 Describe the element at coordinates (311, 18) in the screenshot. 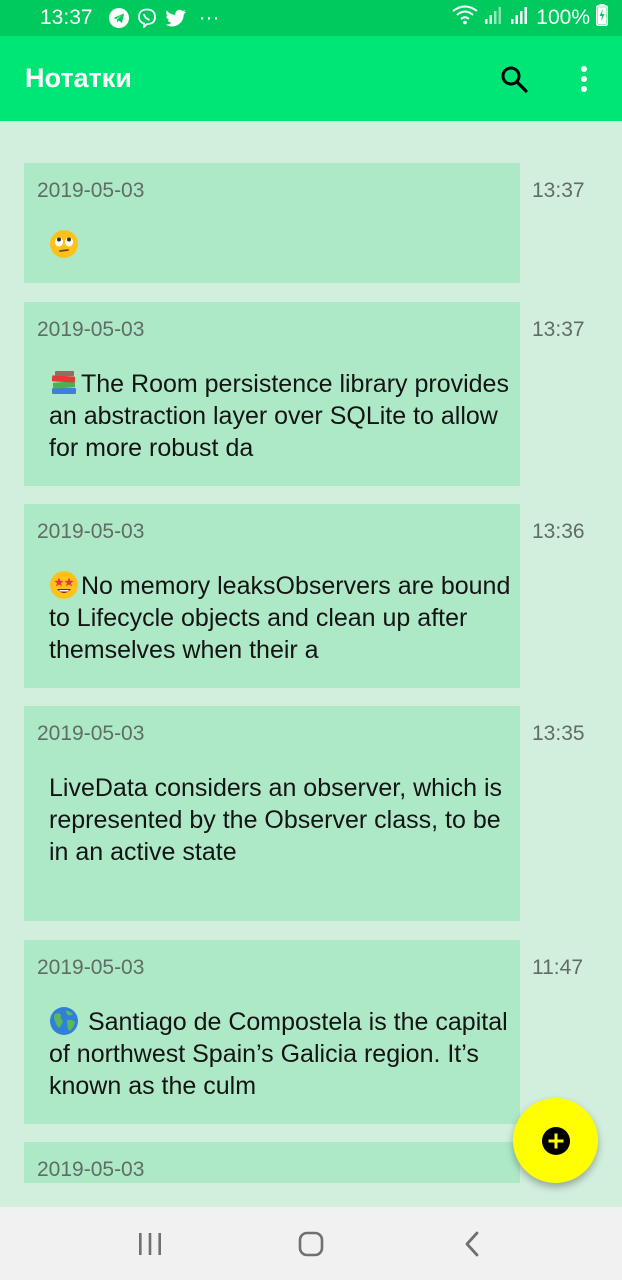

I see `status-bar: 13:37 ··· 100%` at that location.